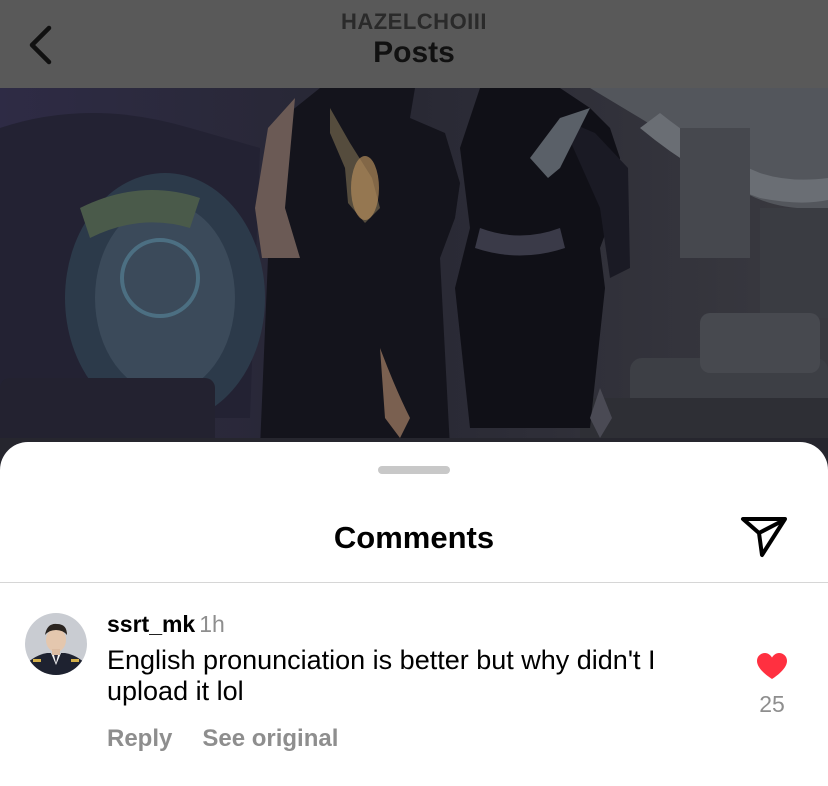  I want to click on heart-filled-icon, so click(772, 666).